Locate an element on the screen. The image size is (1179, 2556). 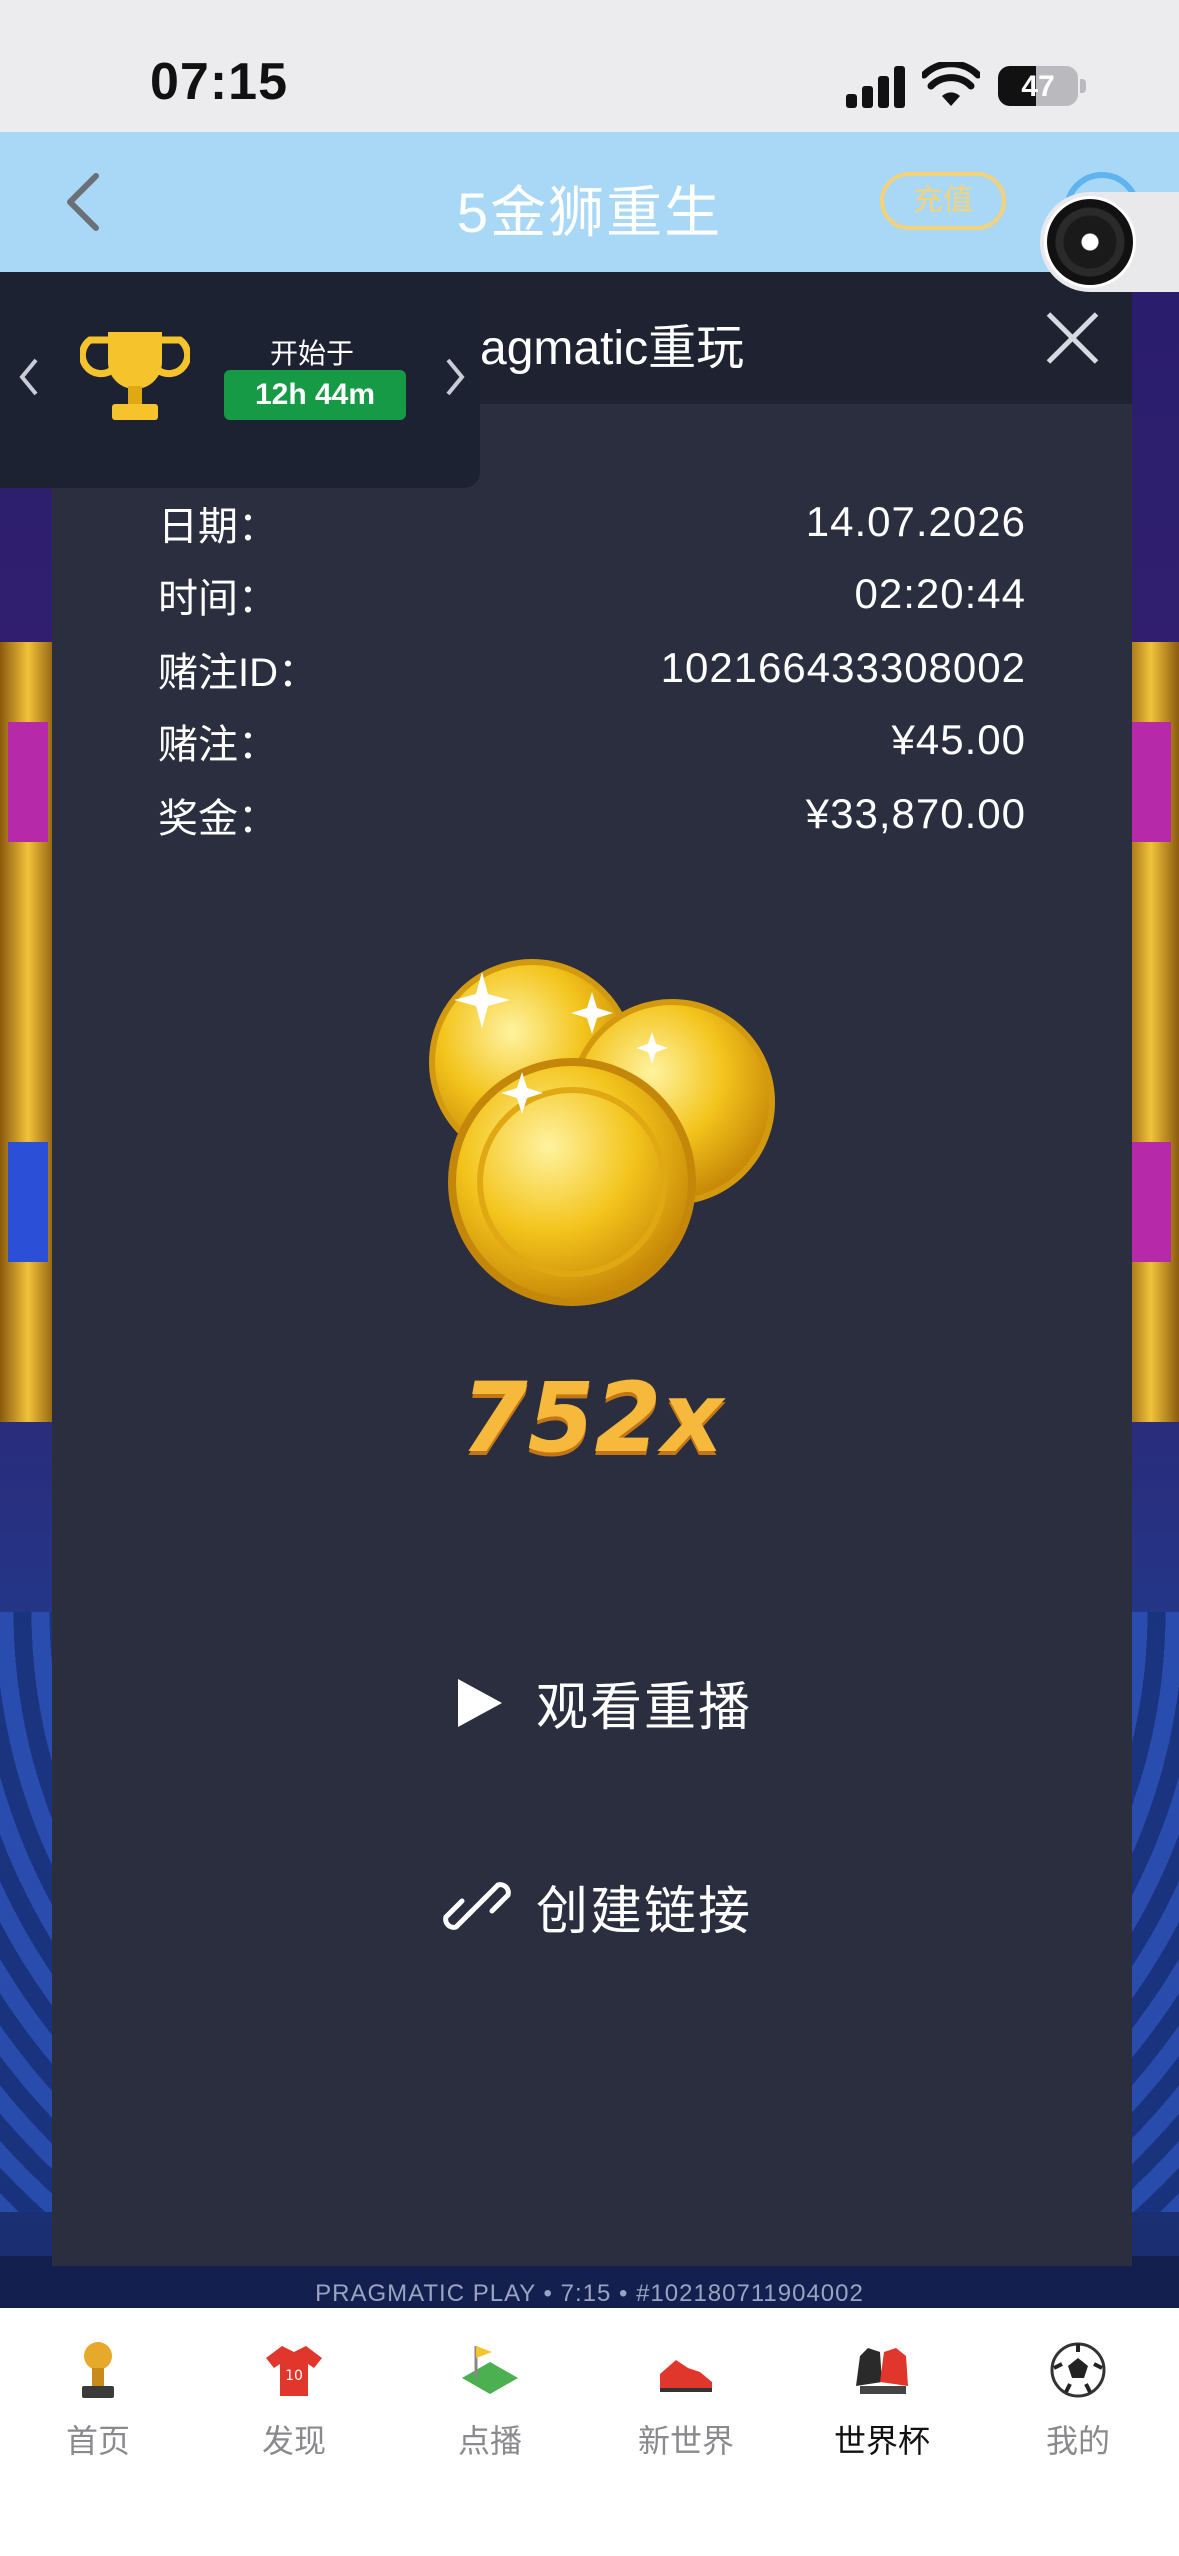
link-icon is located at coordinates (477, 1906).